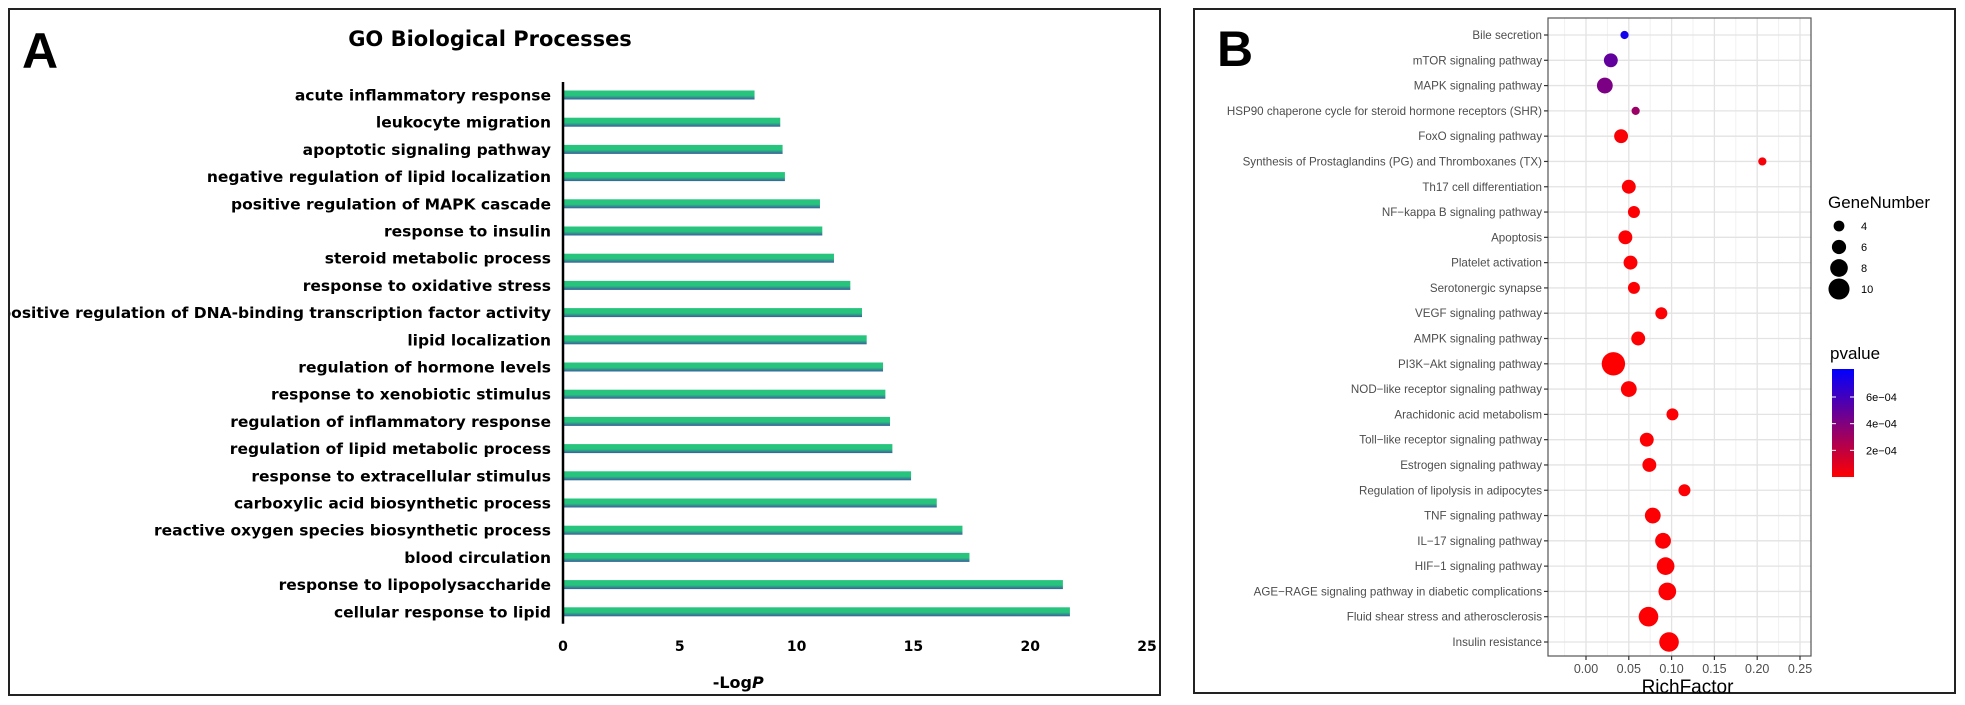 This screenshot has width=1965, height=705. What do you see at coordinates (1879, 202) in the screenshot?
I see `legend-size-title: GeneNumber` at bounding box center [1879, 202].